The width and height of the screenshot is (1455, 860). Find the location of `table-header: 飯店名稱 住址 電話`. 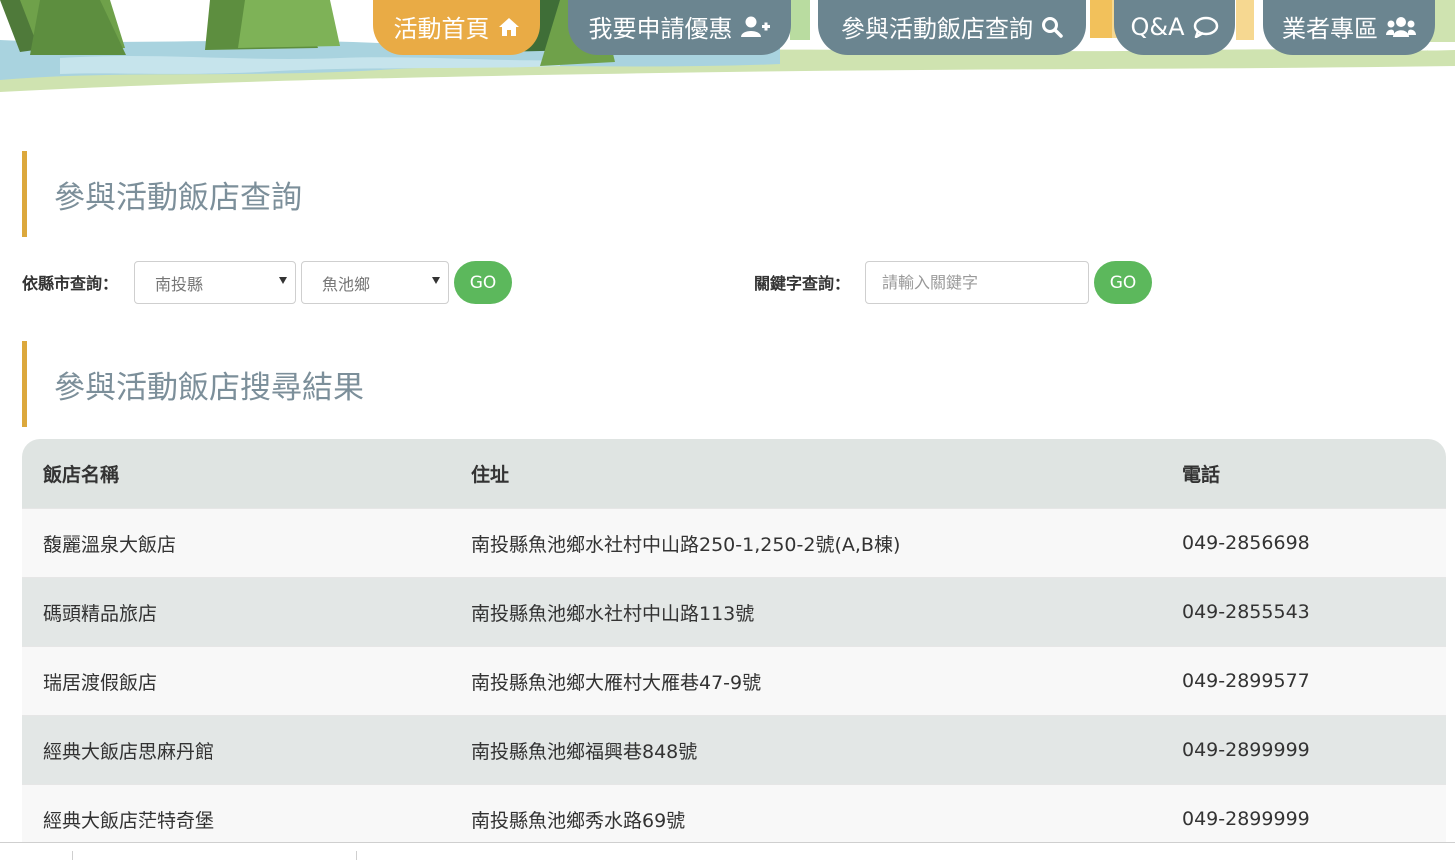

table-header: 飯店名稱 住址 電話 is located at coordinates (734, 473).